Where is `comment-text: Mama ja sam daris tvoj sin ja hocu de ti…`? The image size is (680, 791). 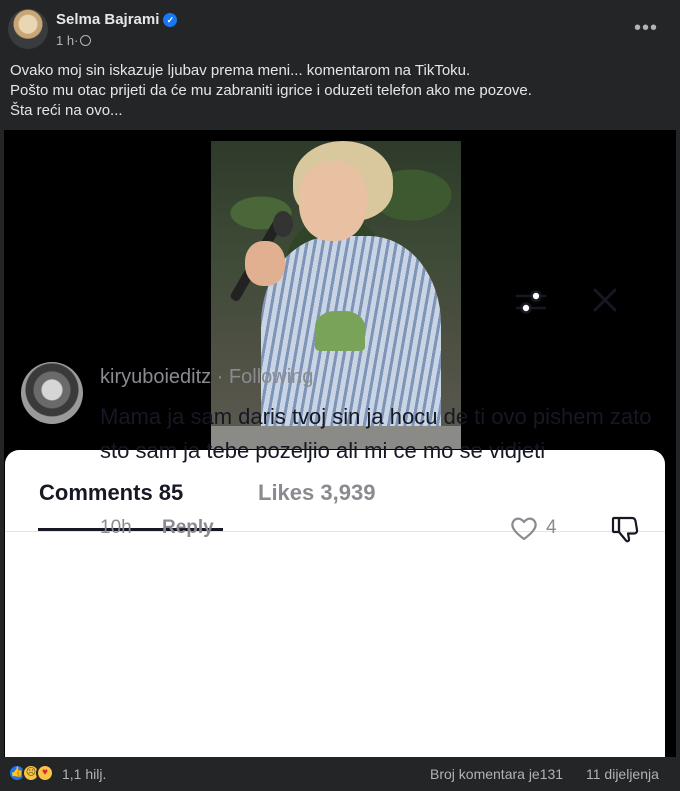
comment-text: Mama ja sam daris tvoj sin ja hocu de ti… is located at coordinates (376, 433).